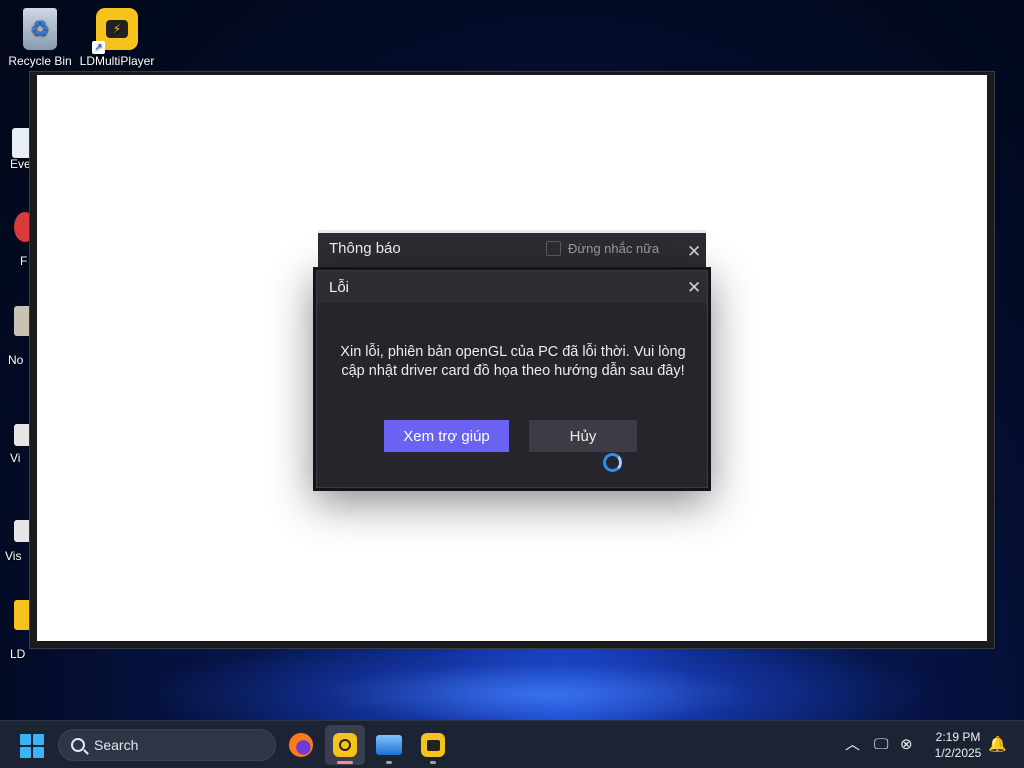 Image resolution: width=1024 pixels, height=768 pixels. What do you see at coordinates (20, 164) in the screenshot?
I see `desktop-partial-label: Eve` at bounding box center [20, 164].